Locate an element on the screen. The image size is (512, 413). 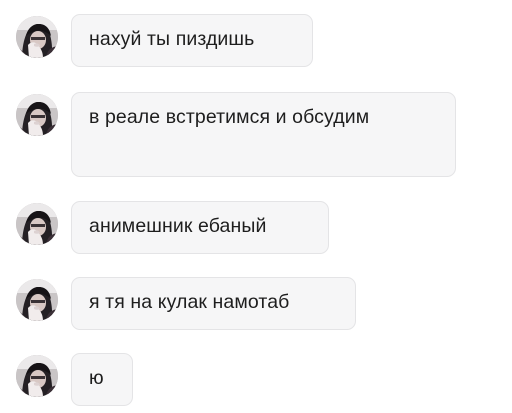
message-bubble: анимешник ебаный is located at coordinates (200, 227).